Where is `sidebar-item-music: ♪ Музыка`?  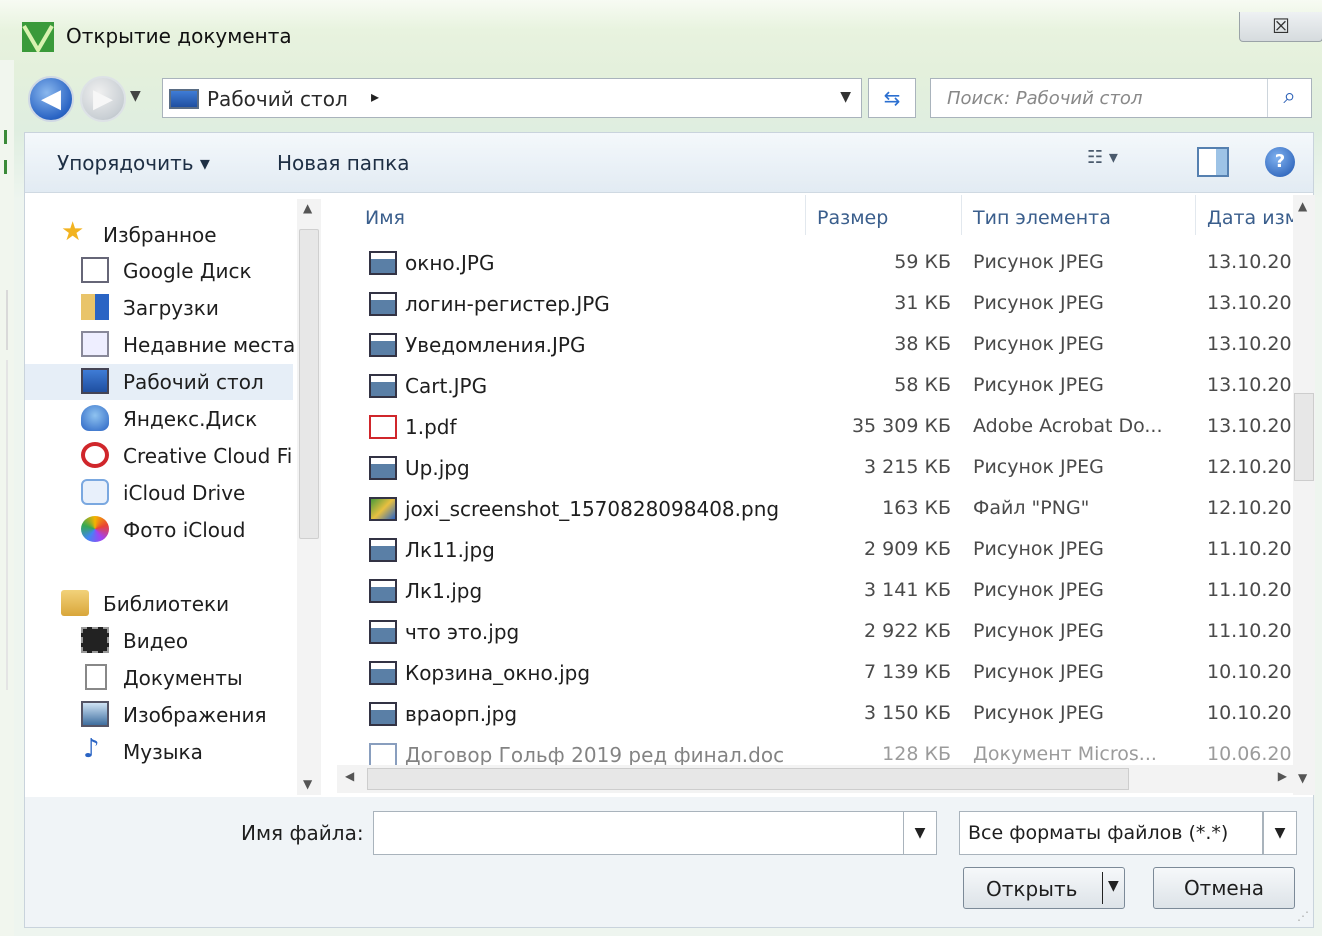 sidebar-item-music: ♪ Музыка is located at coordinates (159, 752).